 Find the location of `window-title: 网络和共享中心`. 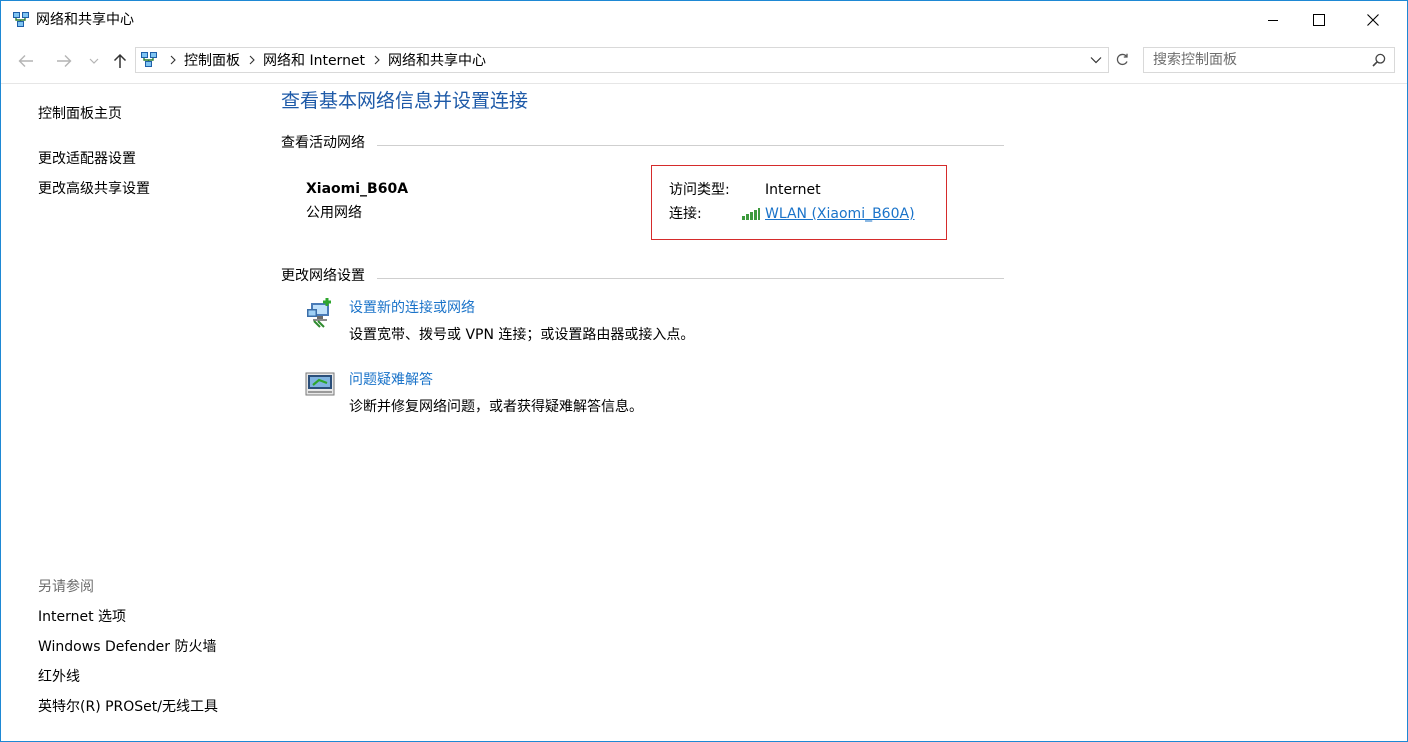

window-title: 网络和共享中心 is located at coordinates (85, 20).